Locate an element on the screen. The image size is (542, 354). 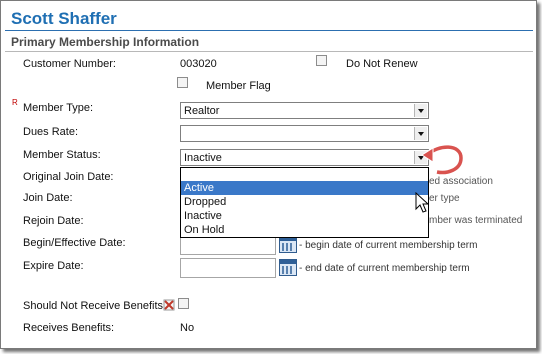
rejoin-date-hint: mber was terminated is located at coordinates (476, 220).